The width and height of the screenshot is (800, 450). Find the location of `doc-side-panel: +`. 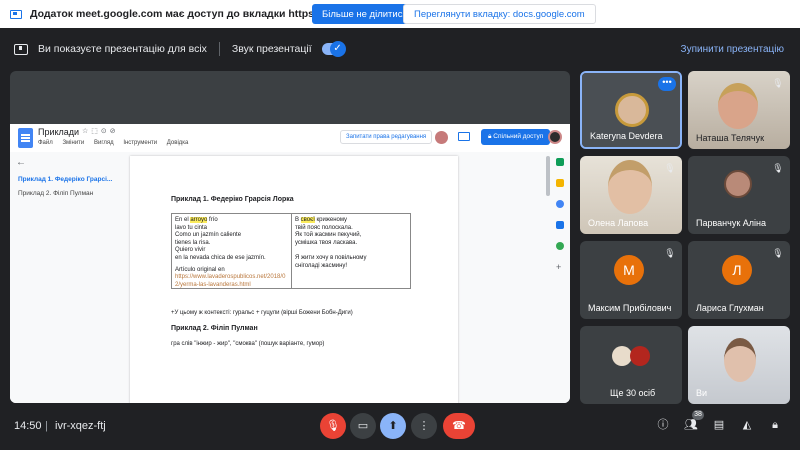

doc-side-panel: + is located at coordinates (561, 221).